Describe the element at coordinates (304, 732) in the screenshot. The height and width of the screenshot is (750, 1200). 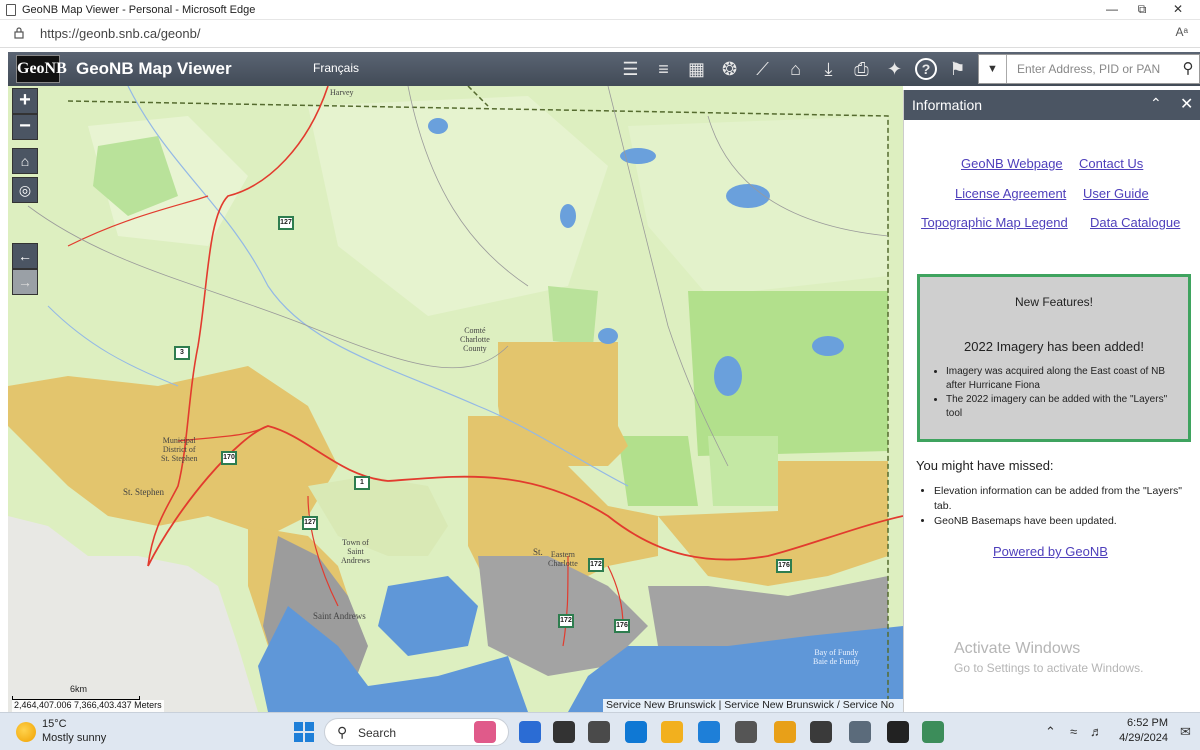
I see `windows-start-icon` at that location.